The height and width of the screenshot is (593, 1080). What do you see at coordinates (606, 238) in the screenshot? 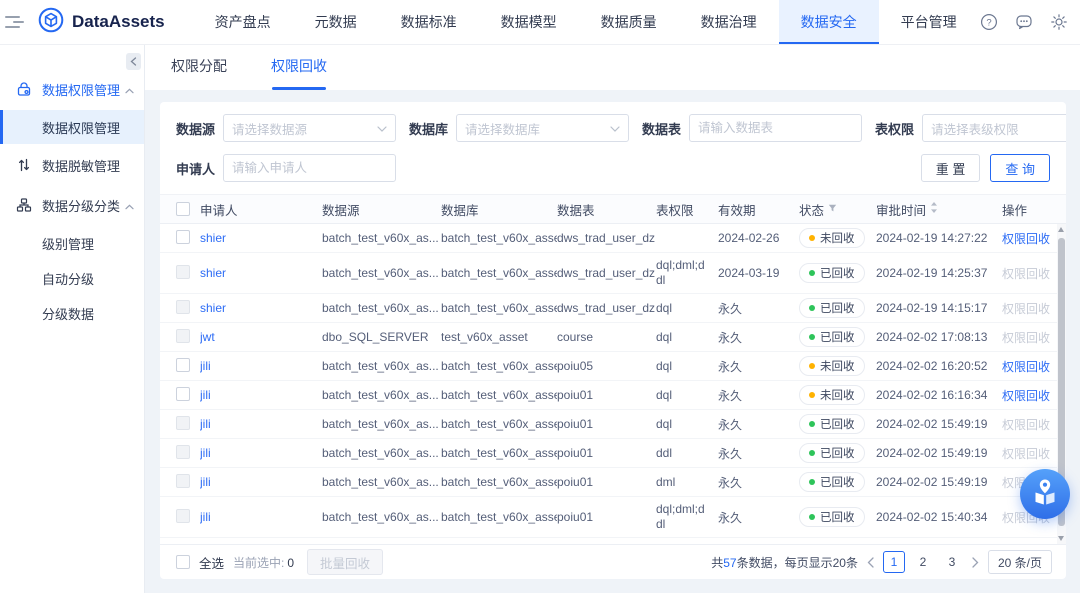
I see `datatable-cell: dws_trad_user_dz` at bounding box center [606, 238].